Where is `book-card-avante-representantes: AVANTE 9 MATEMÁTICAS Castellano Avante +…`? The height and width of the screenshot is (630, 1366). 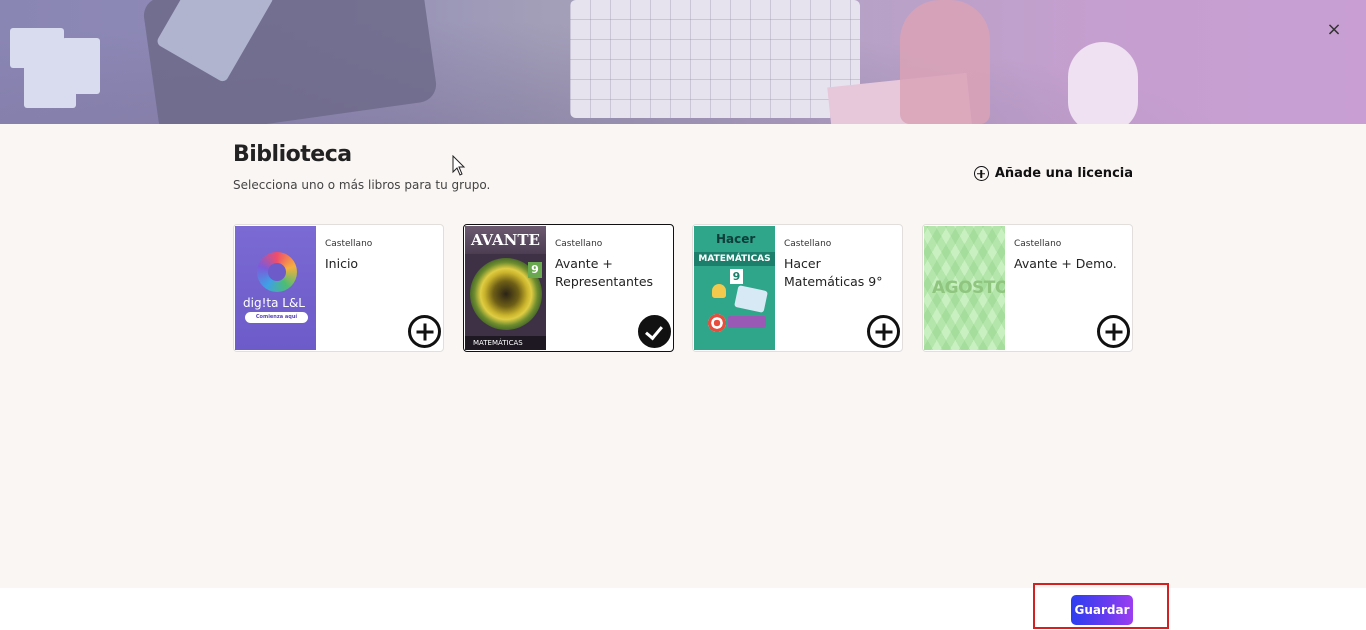
book-card-avante-representantes: AVANTE 9 MATEMÁTICAS Castellano Avante +… is located at coordinates (568, 288).